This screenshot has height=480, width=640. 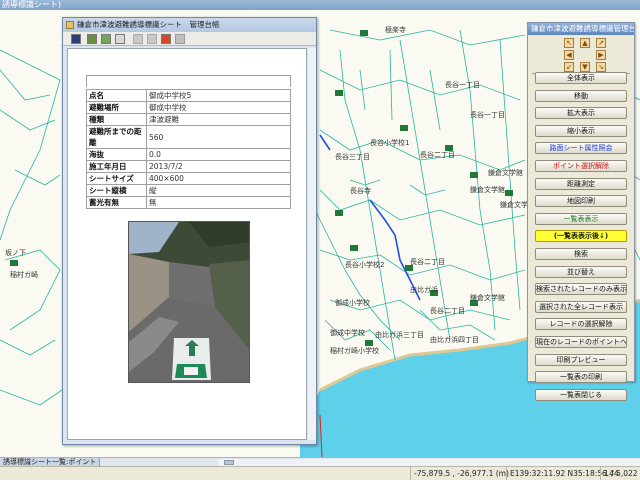 I want to click on attribute-value: 560, so click(x=218, y=137).